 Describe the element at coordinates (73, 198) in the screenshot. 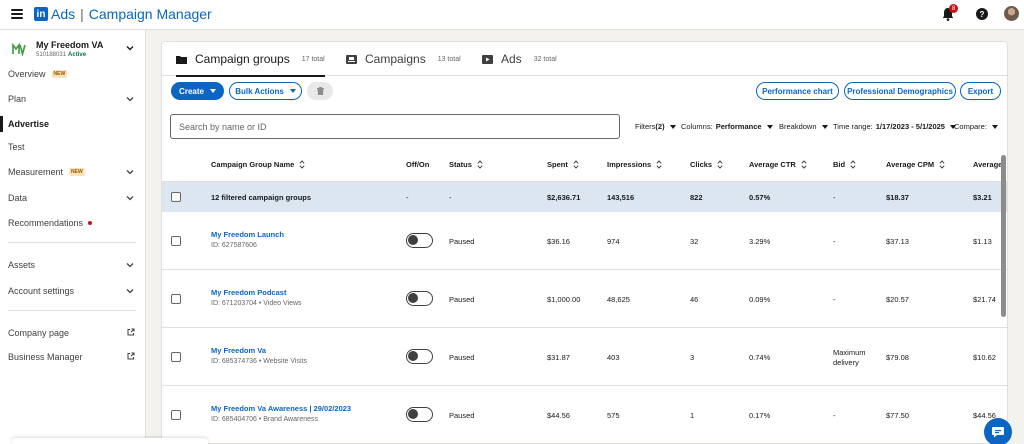

I see `sidebar-item-data: Data` at that location.